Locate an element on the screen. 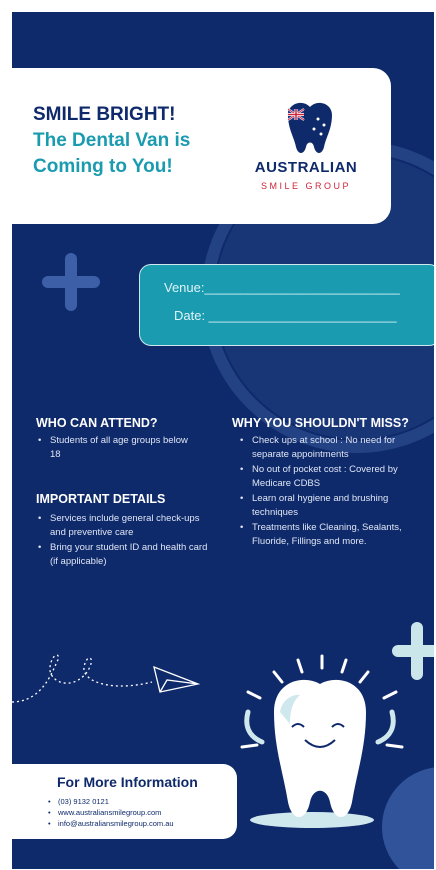 This screenshot has width=436, height=870. headline-line-3: Coming to You! is located at coordinates (103, 166).